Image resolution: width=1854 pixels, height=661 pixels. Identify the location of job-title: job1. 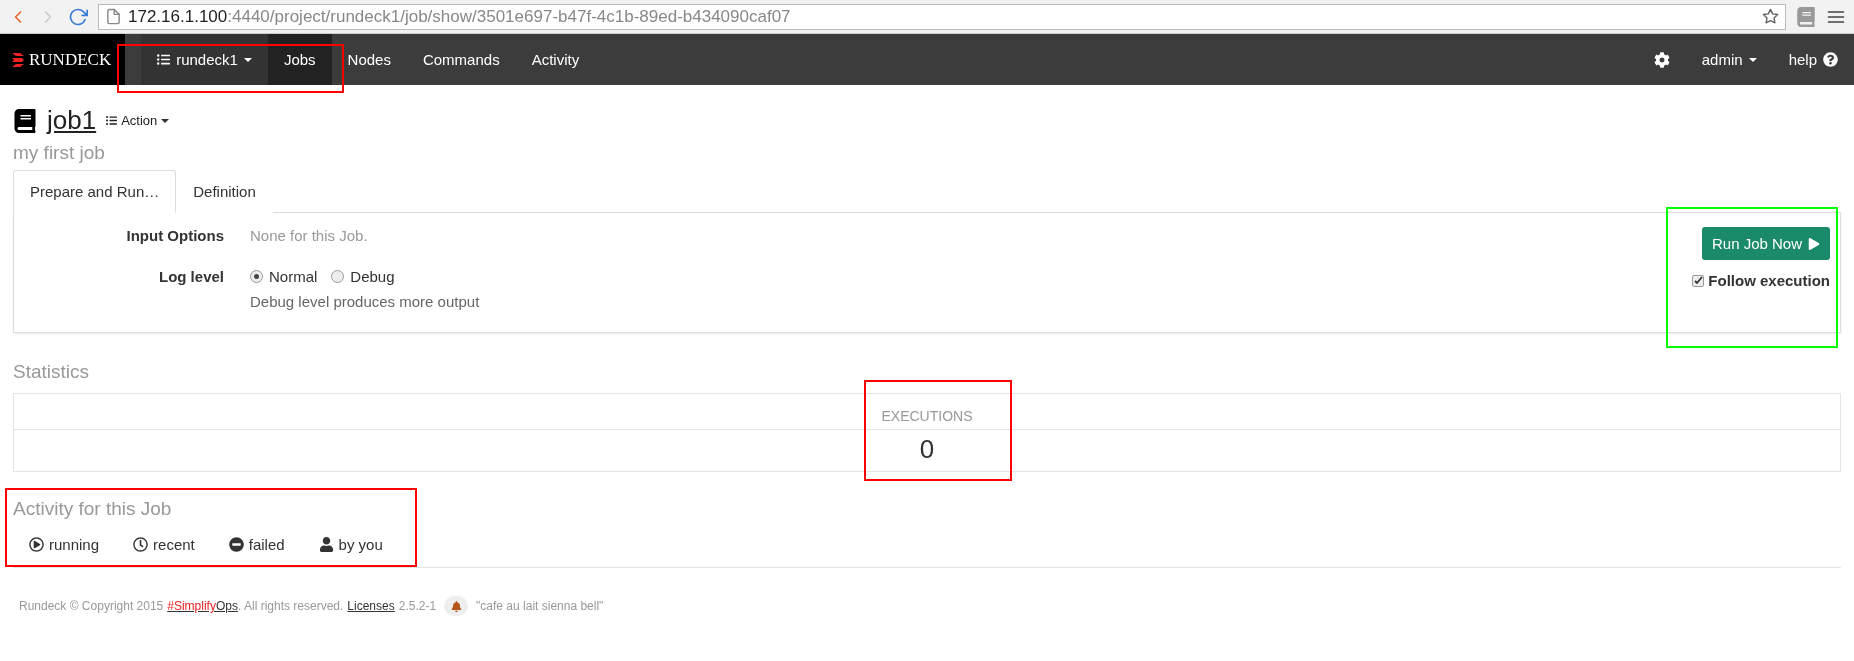
(72, 120).